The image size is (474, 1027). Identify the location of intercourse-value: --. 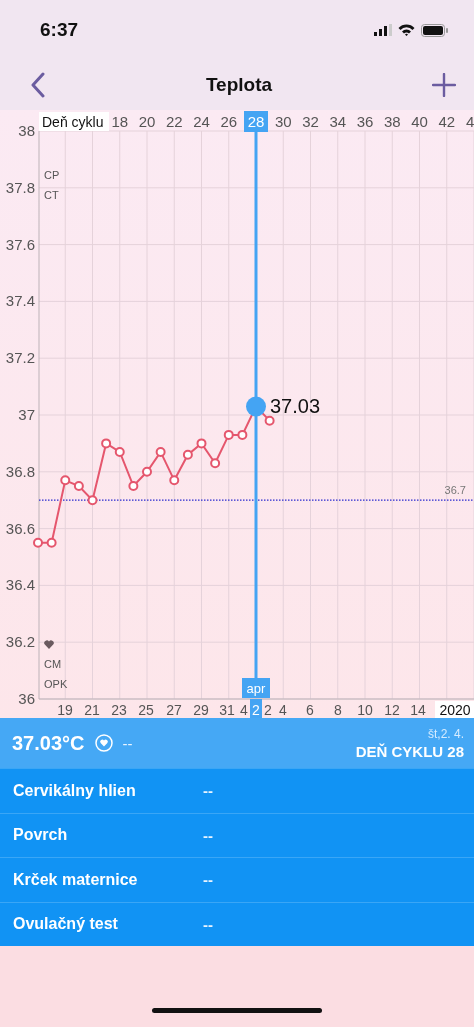
(127, 743).